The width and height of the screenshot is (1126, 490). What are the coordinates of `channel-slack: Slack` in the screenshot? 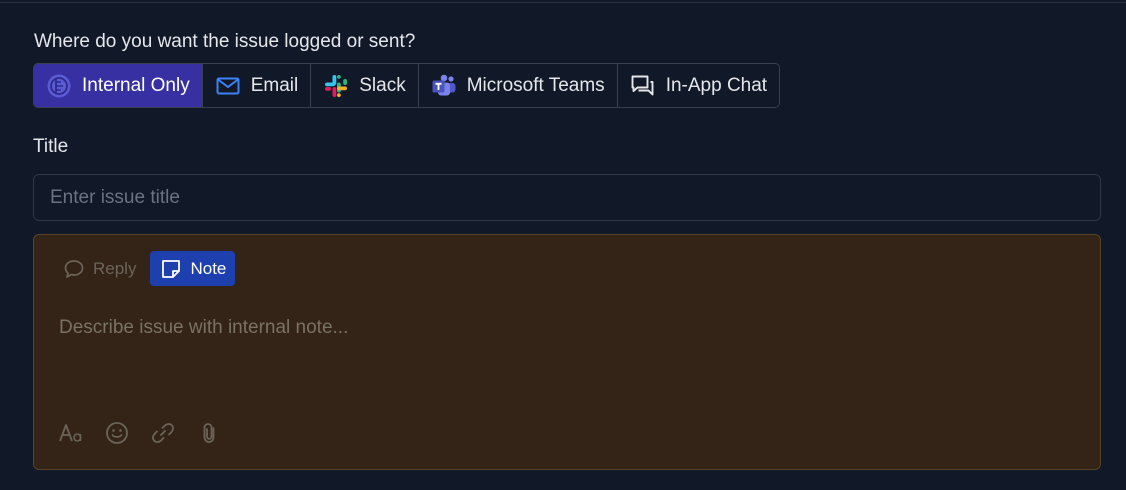 It's located at (365, 85).